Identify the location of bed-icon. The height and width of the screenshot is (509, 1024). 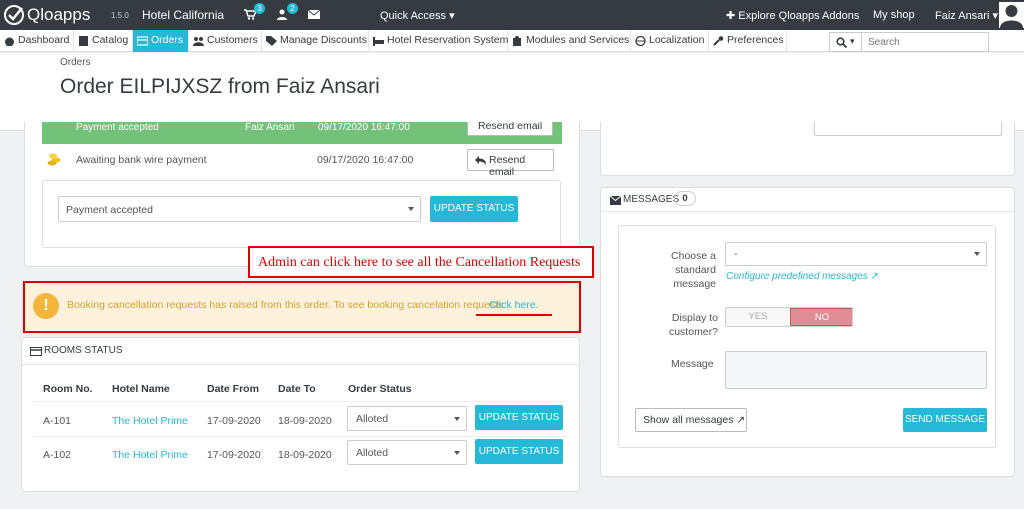
(378, 41).